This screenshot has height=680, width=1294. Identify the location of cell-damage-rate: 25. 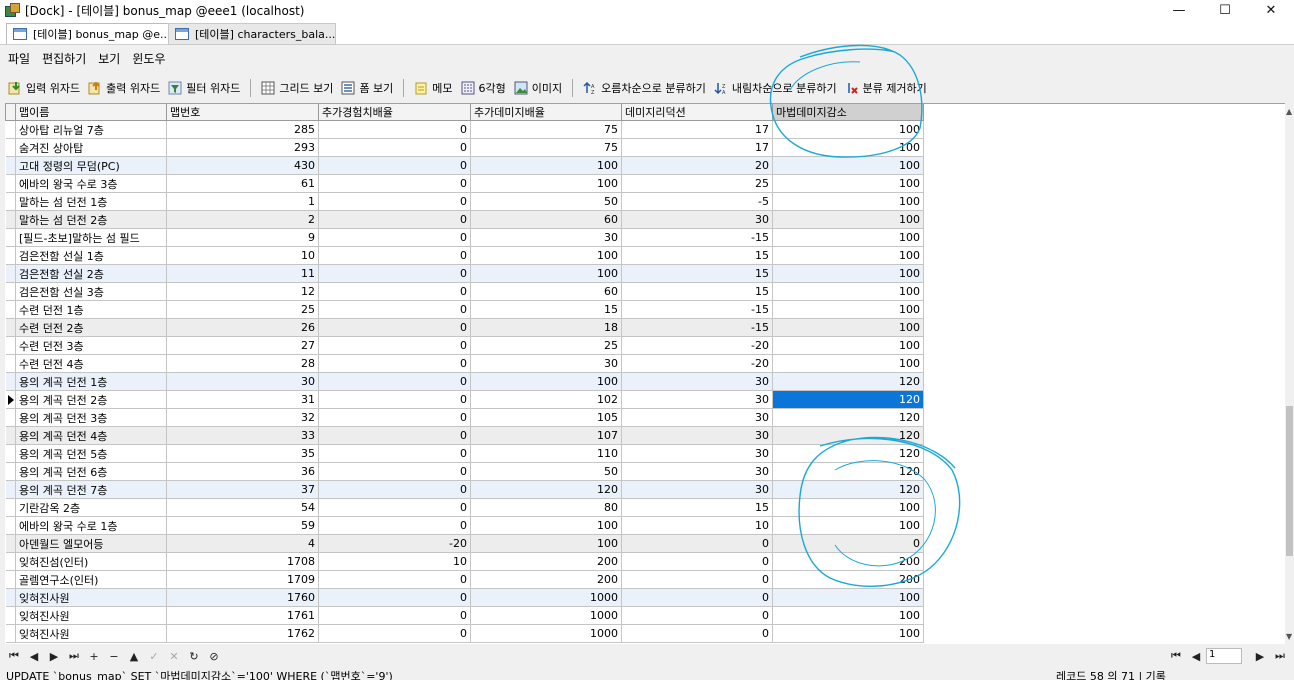
(546, 345).